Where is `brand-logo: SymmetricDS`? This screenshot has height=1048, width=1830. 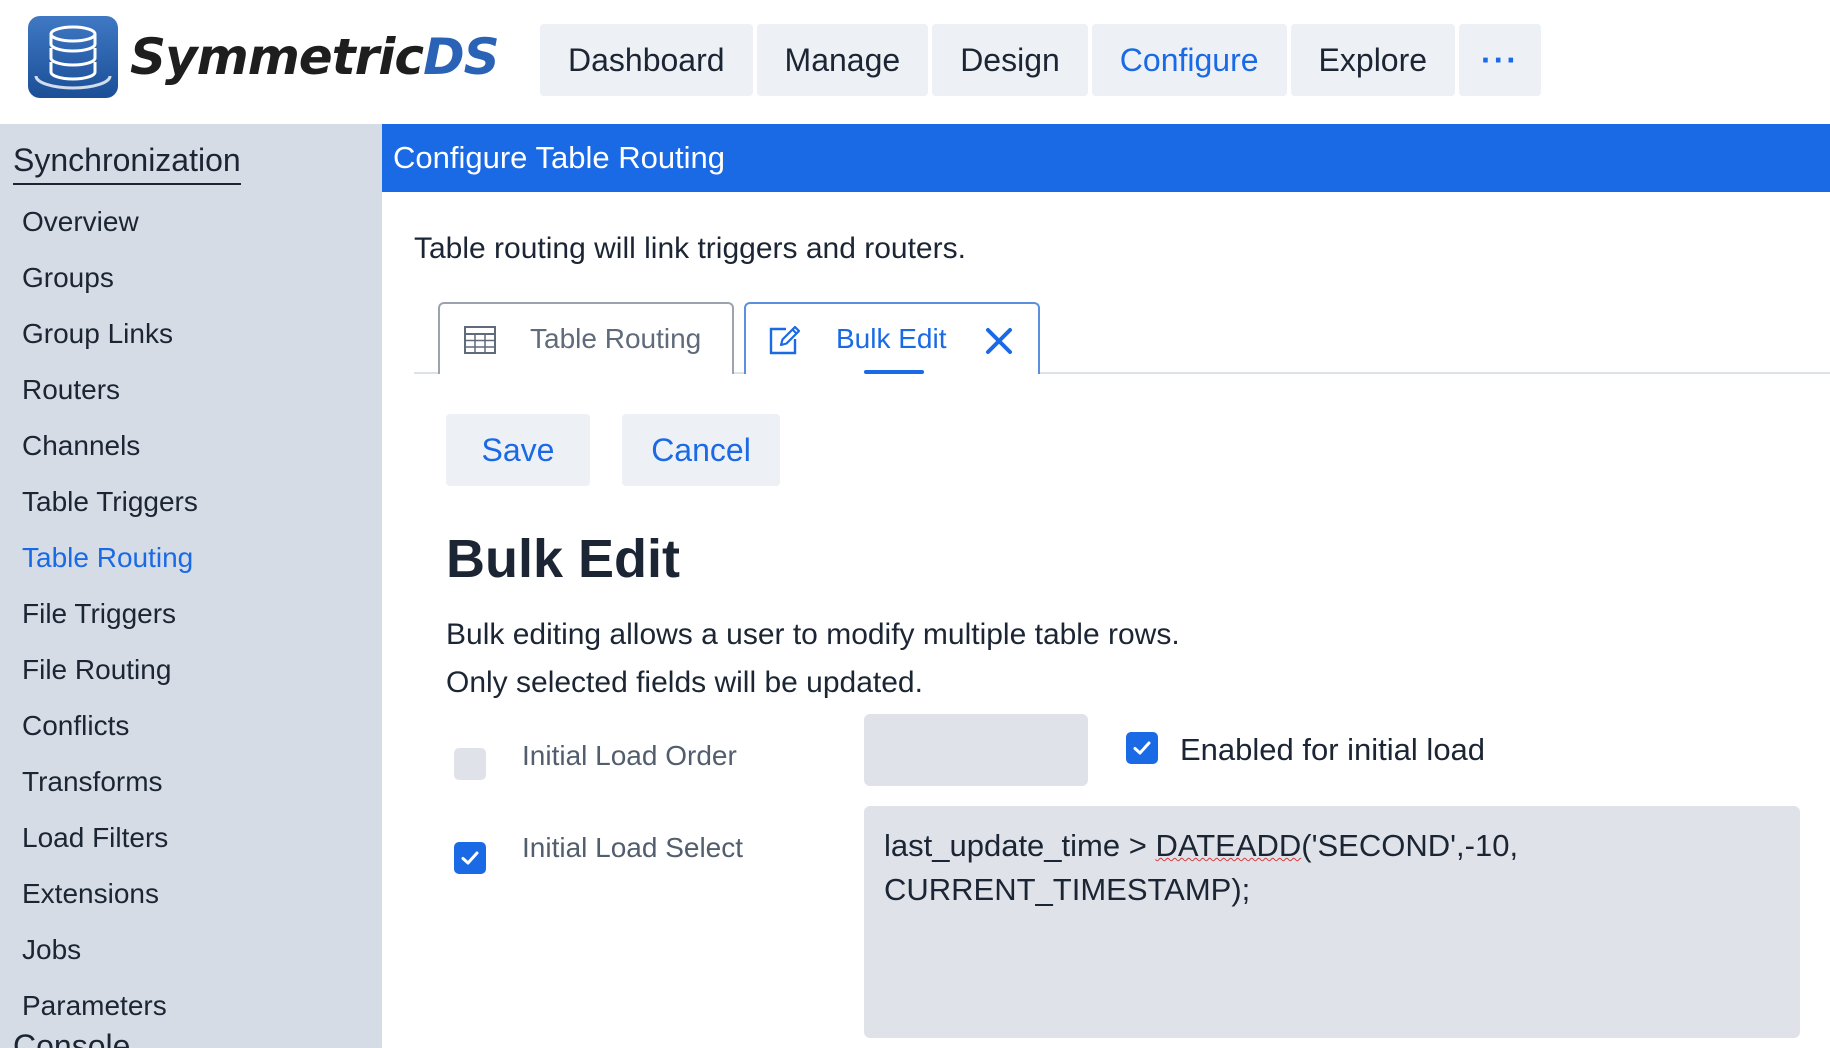
brand-logo: SymmetricDS is located at coordinates (264, 57).